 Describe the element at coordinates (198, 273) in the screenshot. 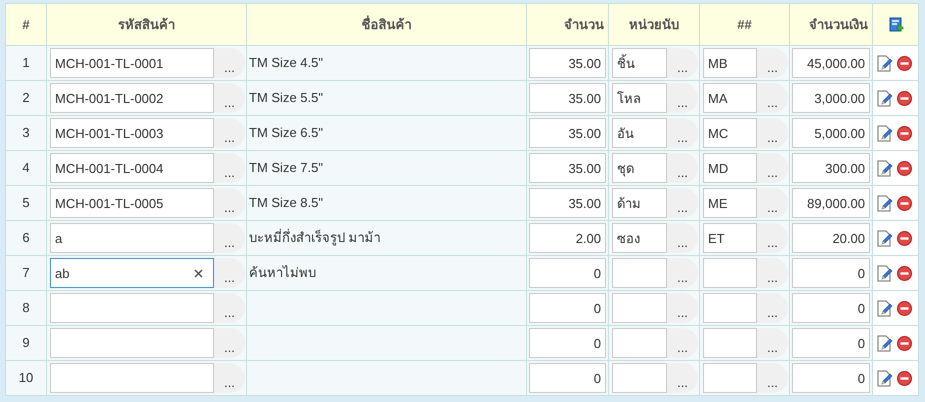

I see `clear-icon` at that location.